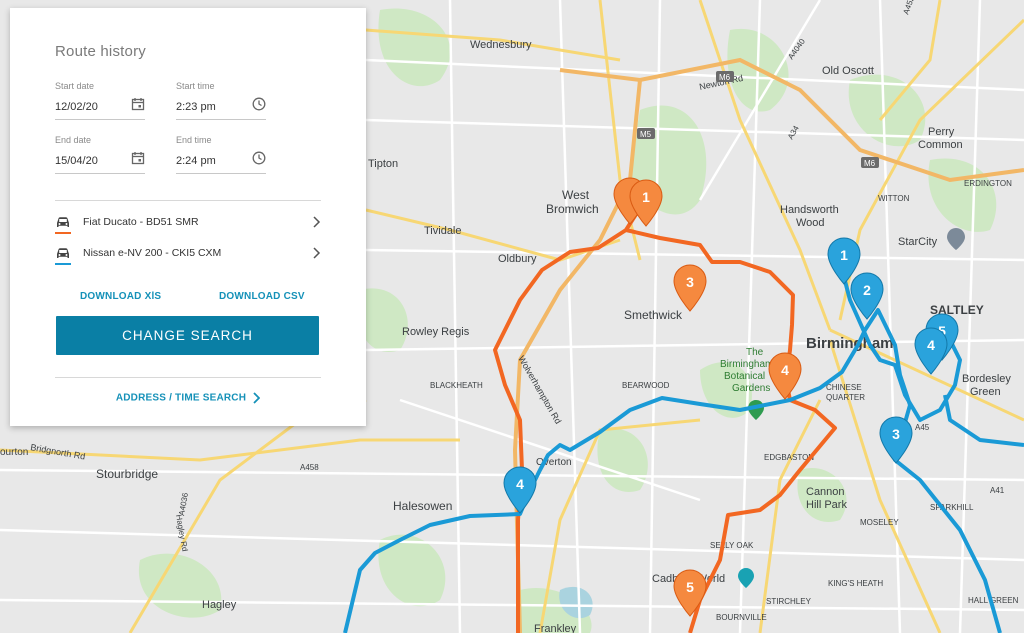 This screenshot has width=1024, height=633. What do you see at coordinates (940, 145) in the screenshot?
I see `map-label-common: Common` at bounding box center [940, 145].